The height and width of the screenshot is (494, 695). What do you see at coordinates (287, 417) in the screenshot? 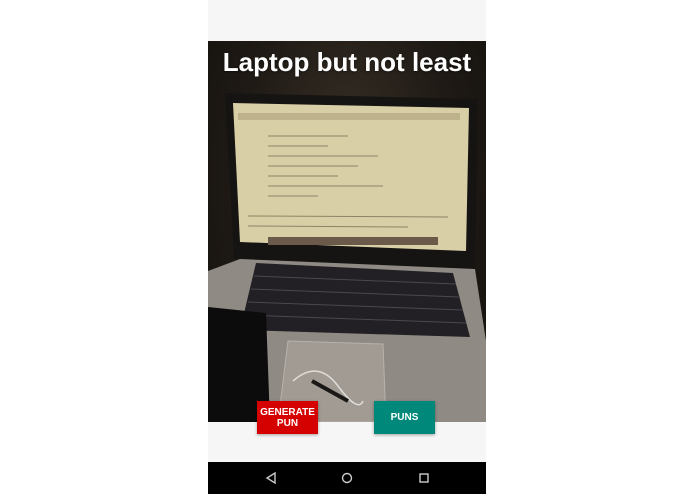
I see `generate-pun-button: GENERATE PUN` at bounding box center [287, 417].